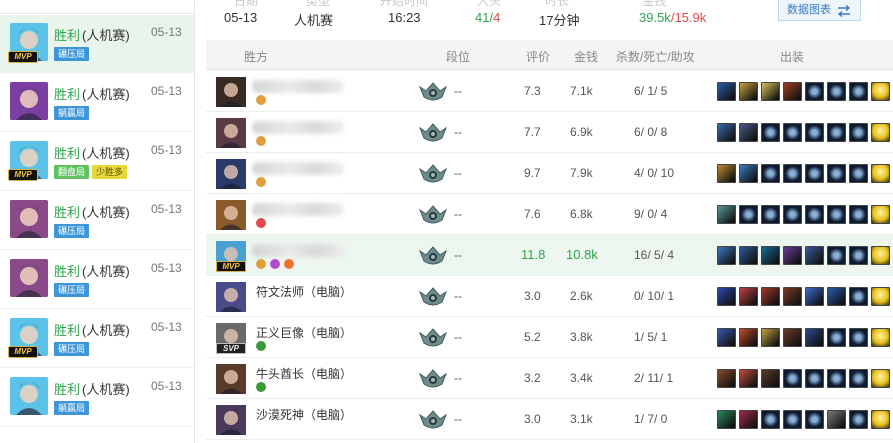  Describe the element at coordinates (304, 414) in the screenshot. I see `player-name: 沙漠死神（电脑）` at that location.